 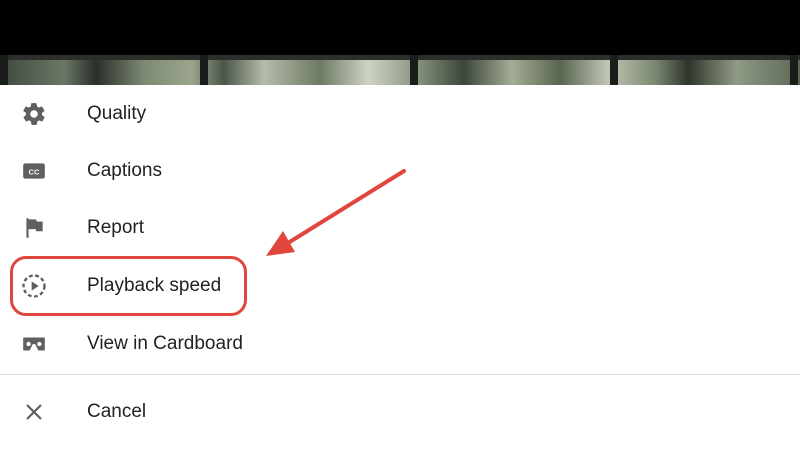 What do you see at coordinates (116, 227) in the screenshot?
I see `menu-item-label: Report` at bounding box center [116, 227].